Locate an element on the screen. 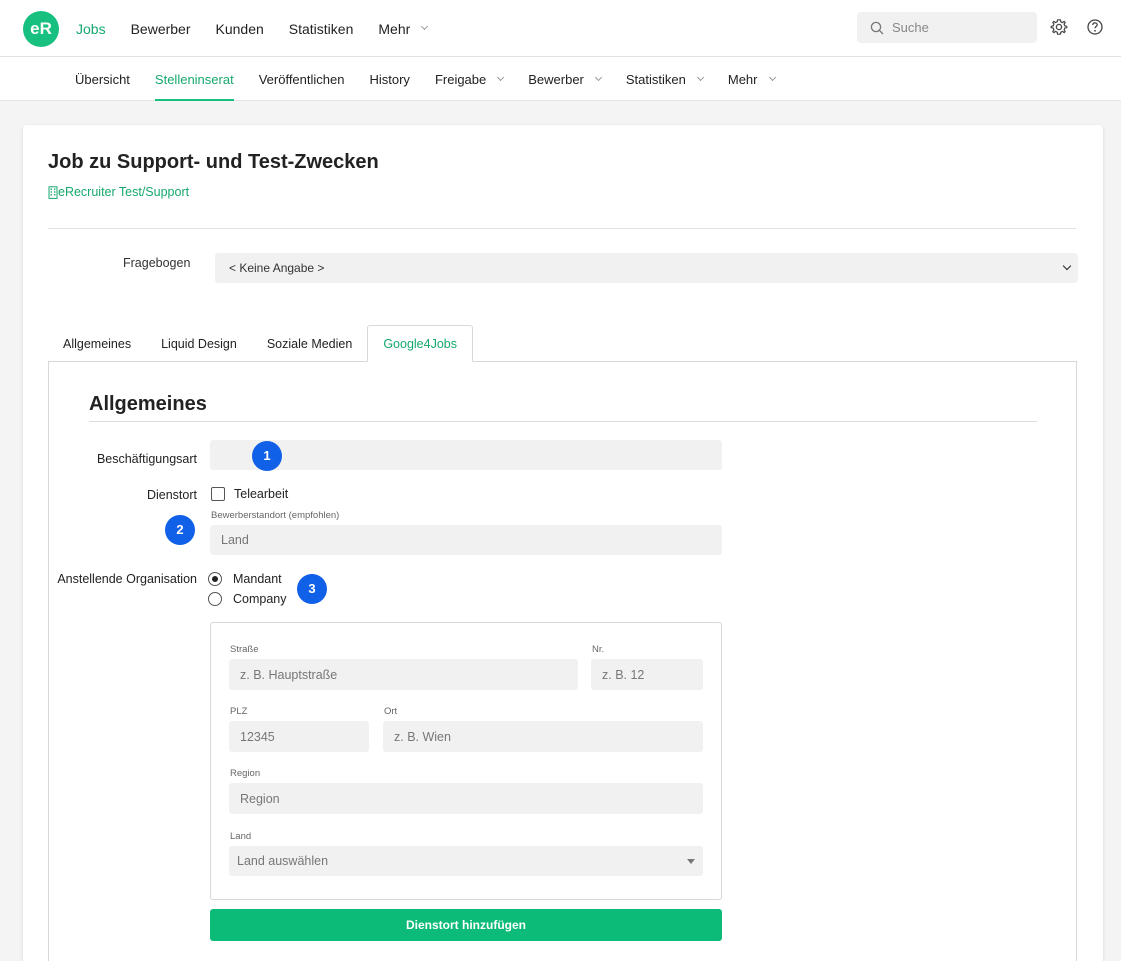 Image resolution: width=1121 pixels, height=961 pixels. nav-item-jobs: Jobs is located at coordinates (91, 29).